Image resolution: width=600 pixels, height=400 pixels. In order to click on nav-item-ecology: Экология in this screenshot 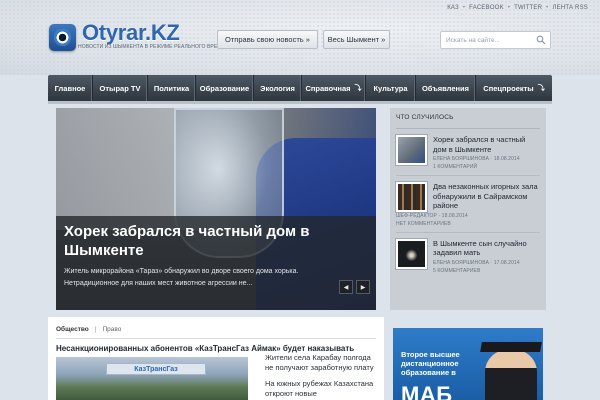, I will do `click(278, 88)`.